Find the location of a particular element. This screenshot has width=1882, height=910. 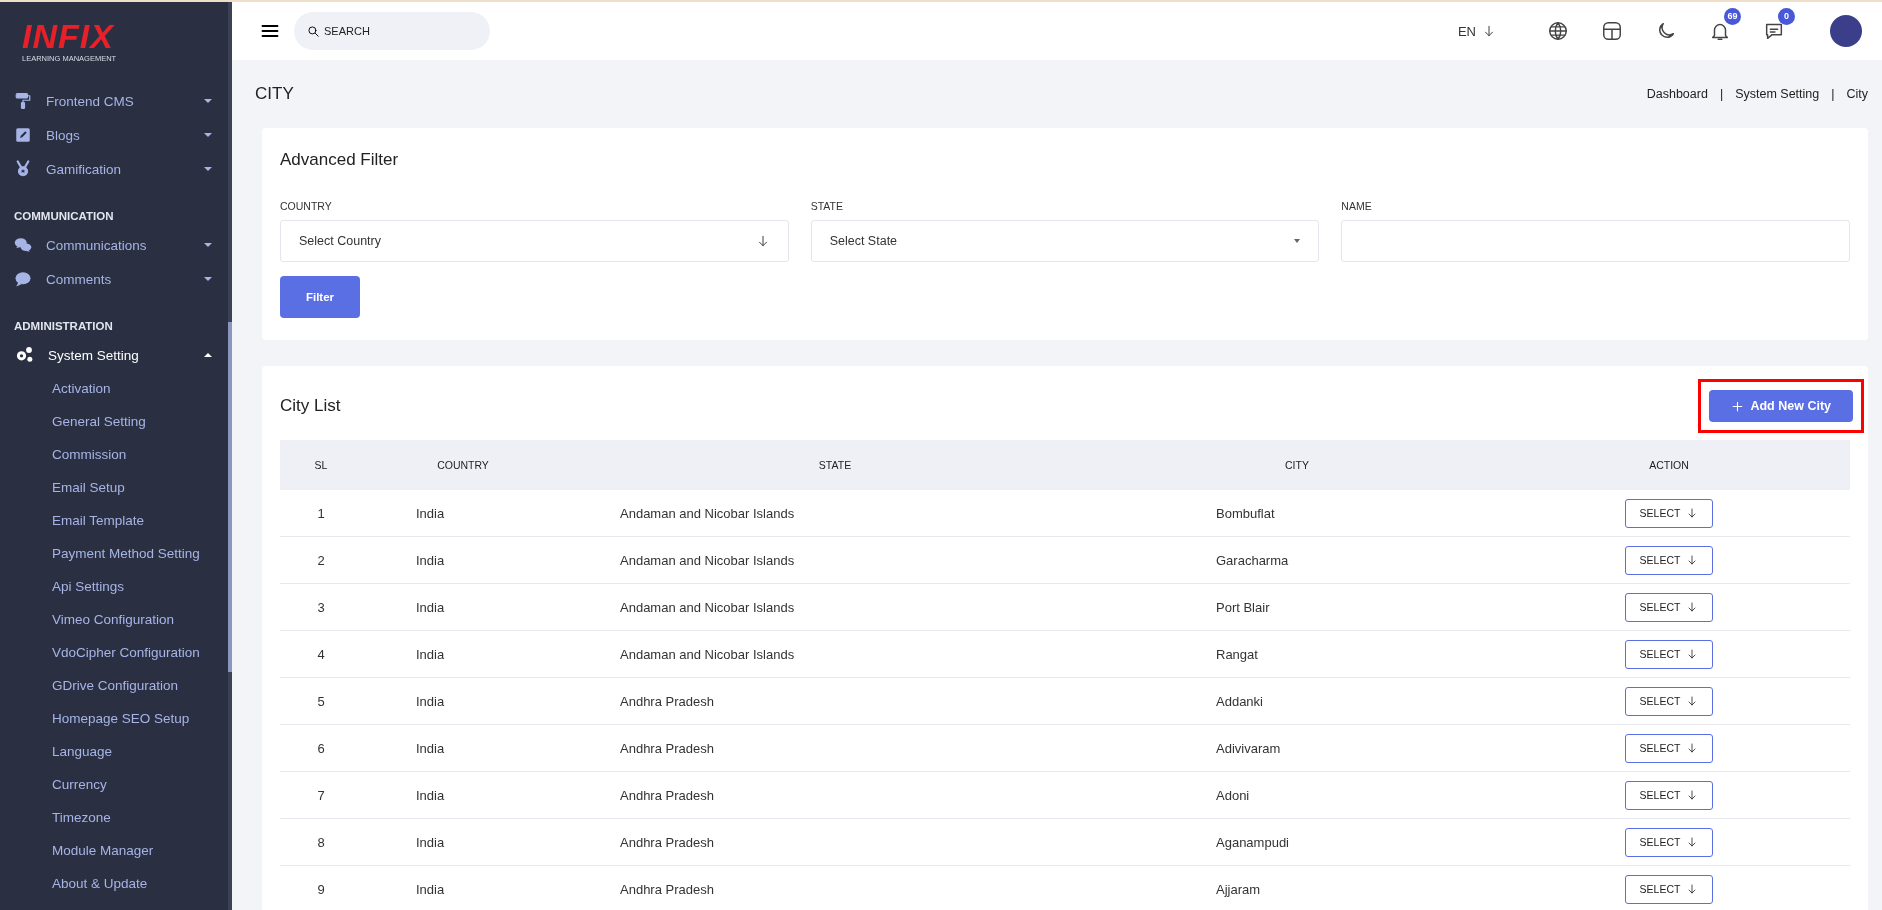

table-cell: 7 is located at coordinates (321, 795).